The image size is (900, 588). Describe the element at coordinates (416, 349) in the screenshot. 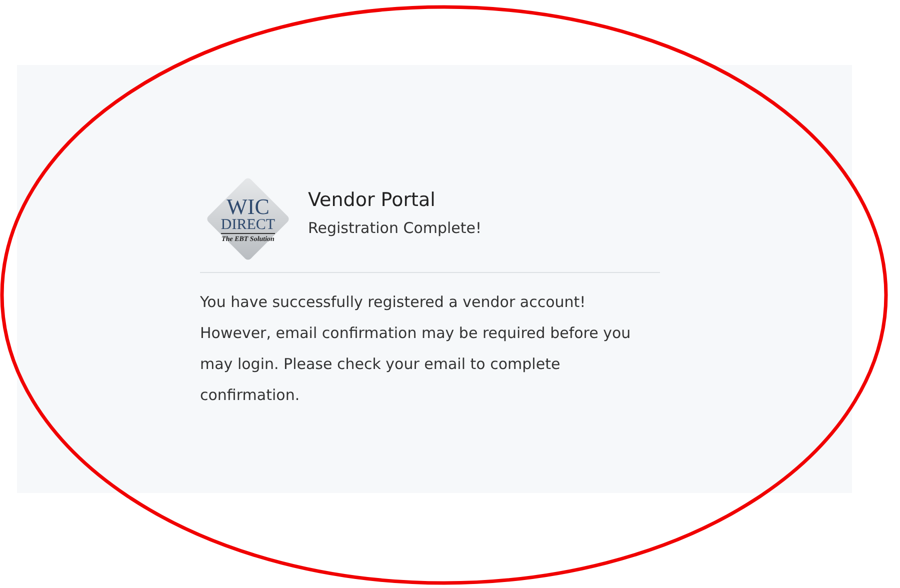

I see `confirmation-message: You have successfully registered a vendor account! However, email confirmation may be required before you may login. Please check your email to complete confirmation.` at that location.